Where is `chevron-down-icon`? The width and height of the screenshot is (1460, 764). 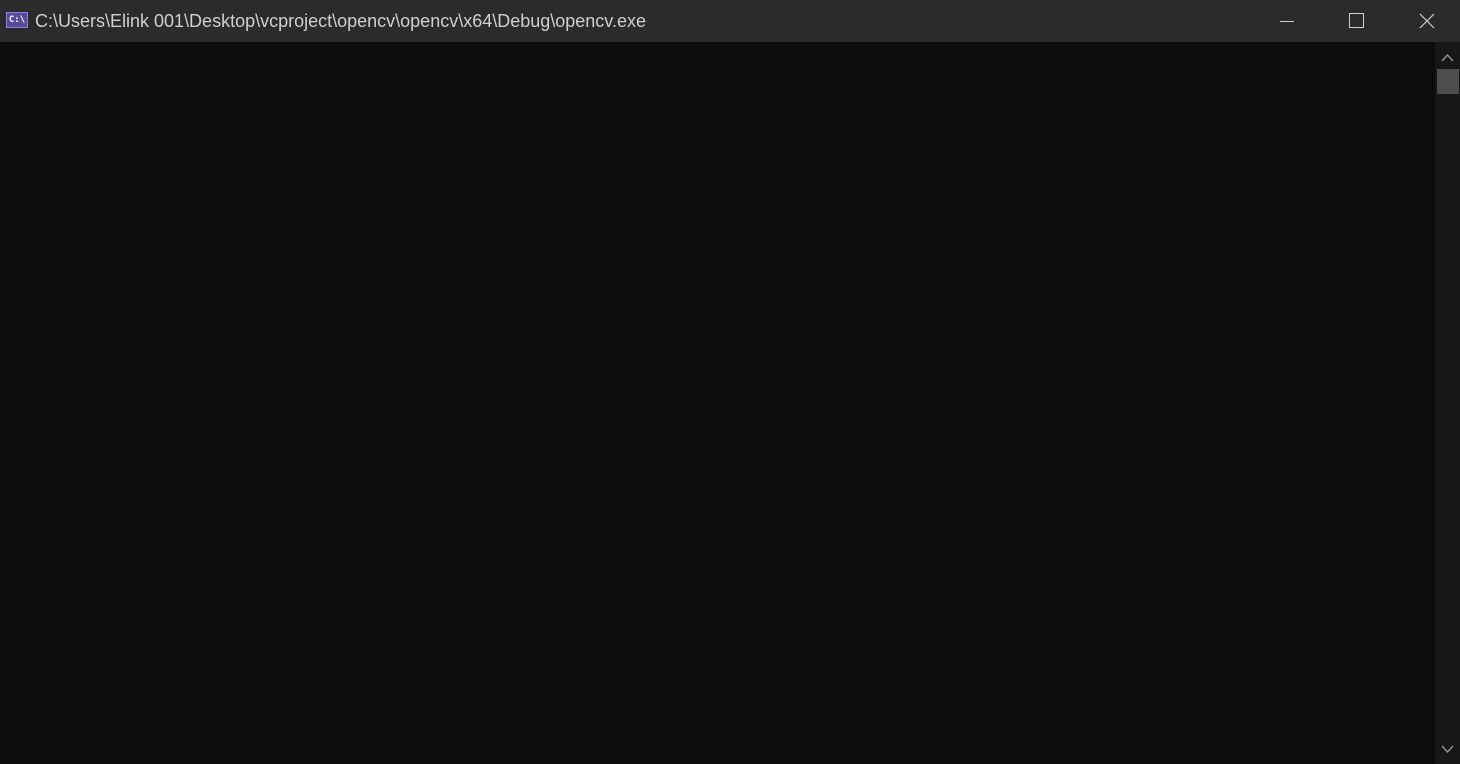
chevron-down-icon is located at coordinates (1447, 749).